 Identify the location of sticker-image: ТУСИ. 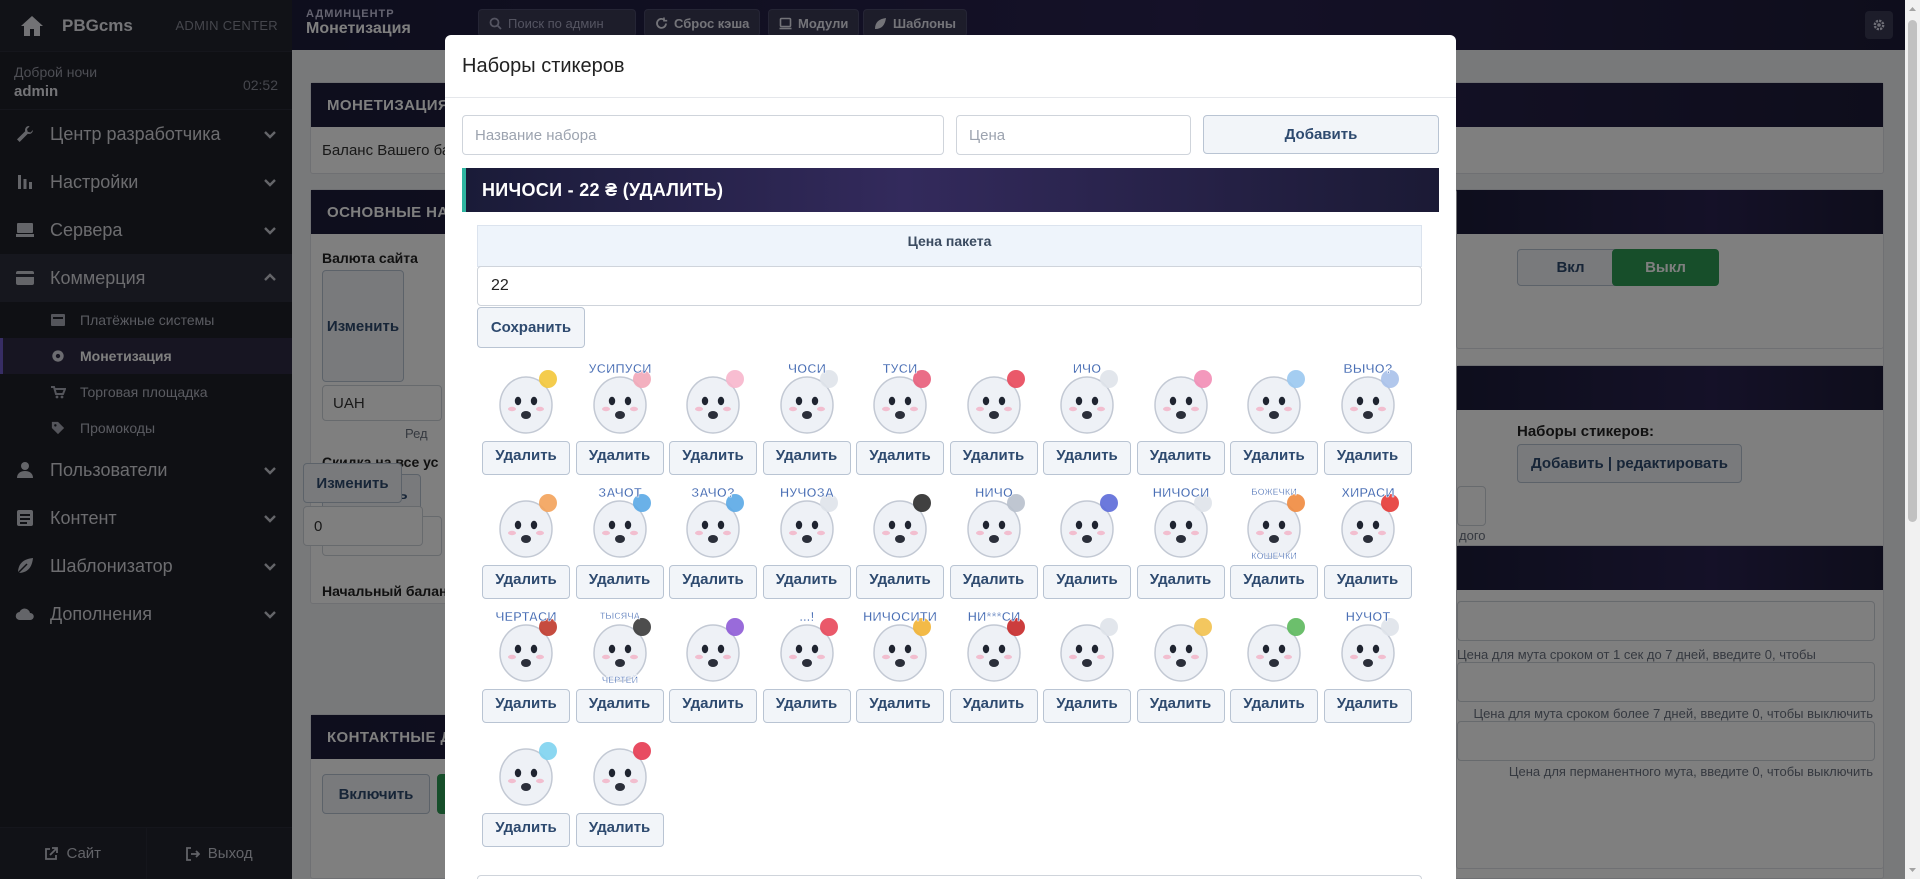
(902, 397).